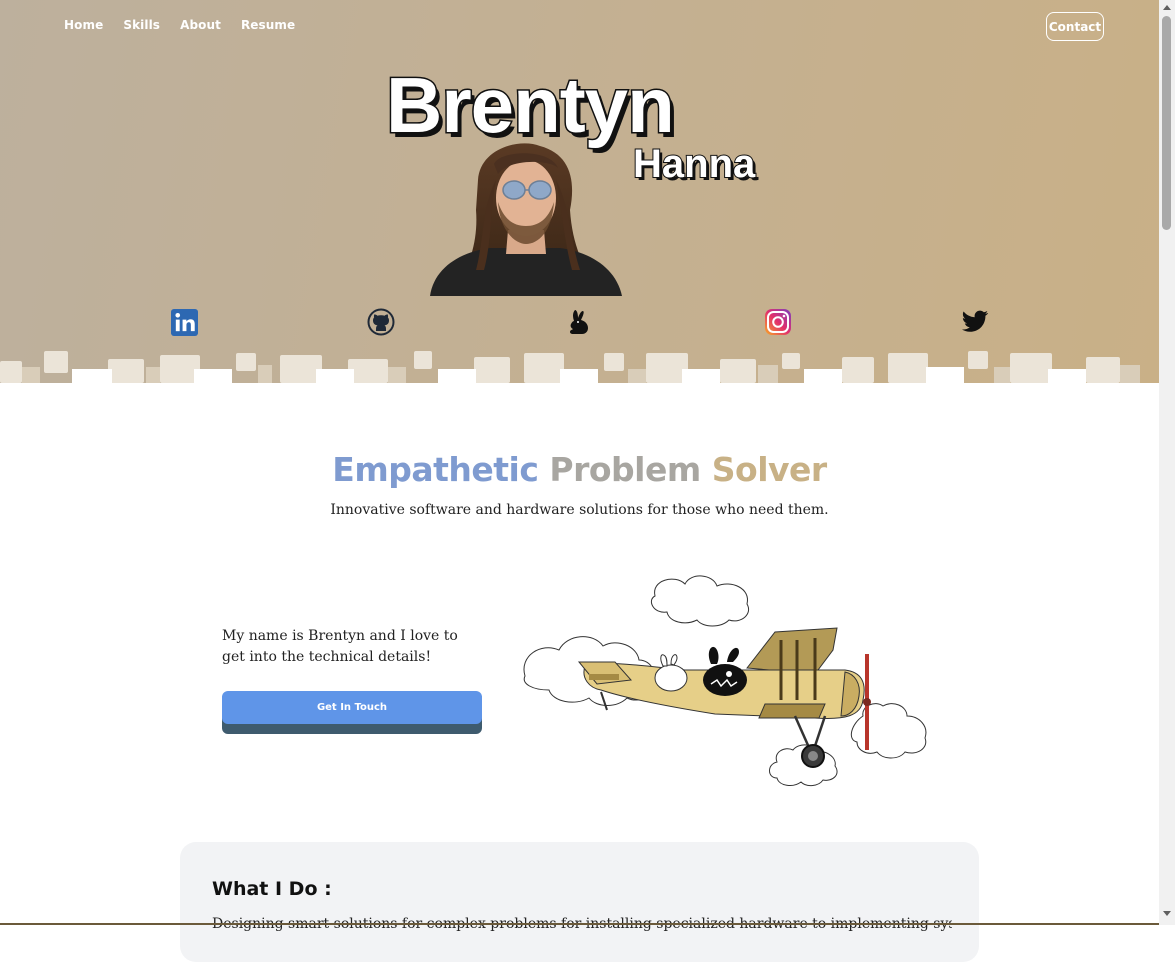 The image size is (1175, 962). Describe the element at coordinates (141, 25) in the screenshot. I see `nav-skills-link: Skills` at that location.